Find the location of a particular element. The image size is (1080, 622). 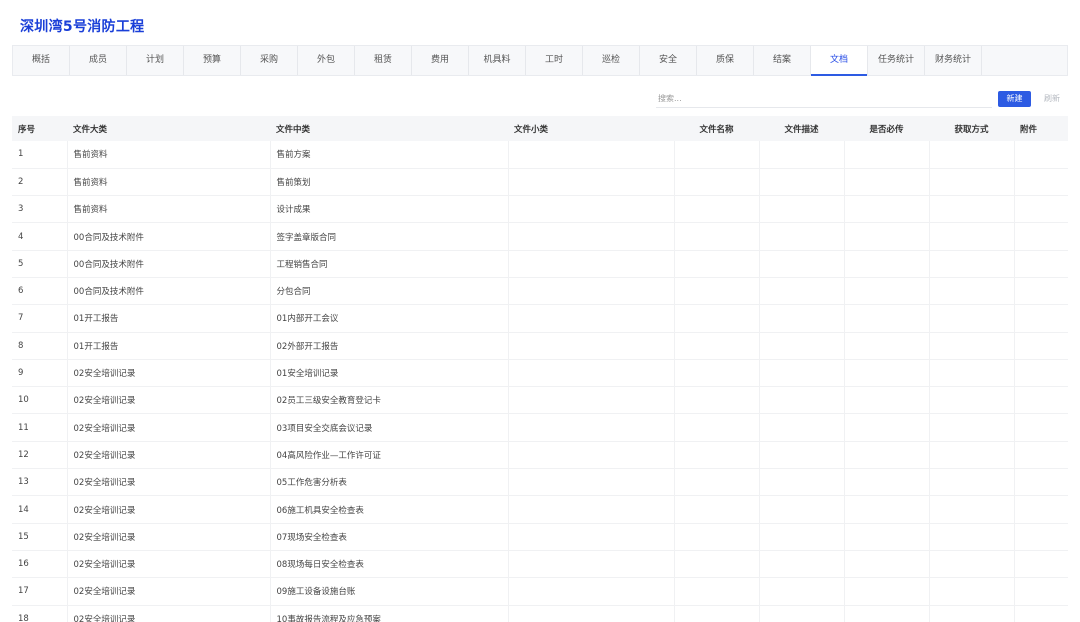

tab-bar-filler is located at coordinates (1024, 60).